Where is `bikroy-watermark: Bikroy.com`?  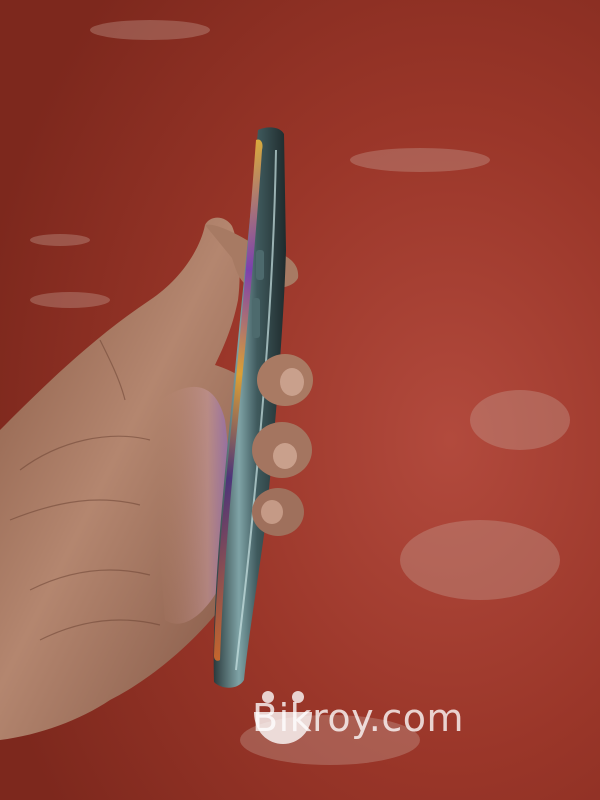 bikroy-watermark: Bikroy.com is located at coordinates (358, 718).